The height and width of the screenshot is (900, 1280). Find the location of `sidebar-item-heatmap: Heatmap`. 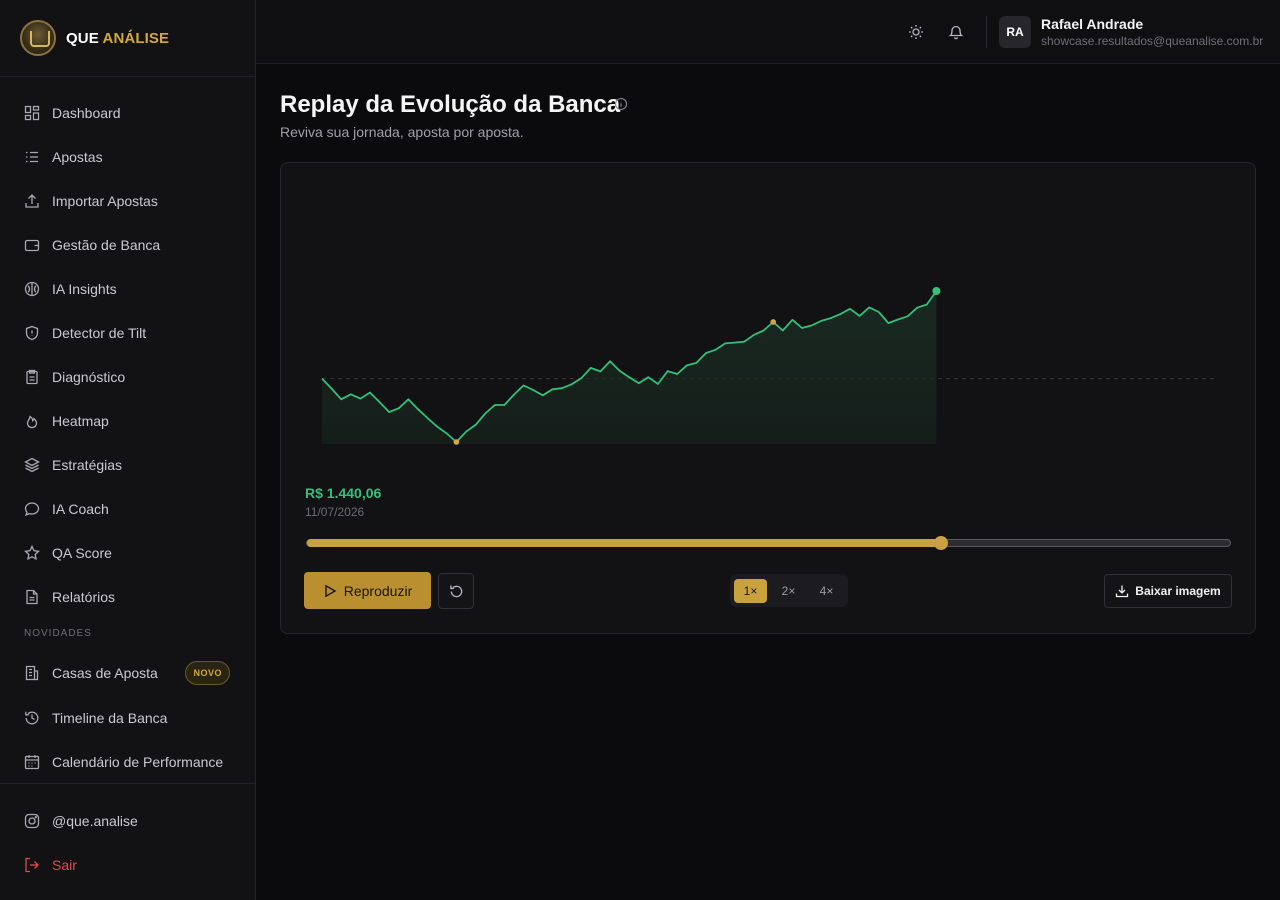

sidebar-item-heatmap: Heatmap is located at coordinates (127, 421).